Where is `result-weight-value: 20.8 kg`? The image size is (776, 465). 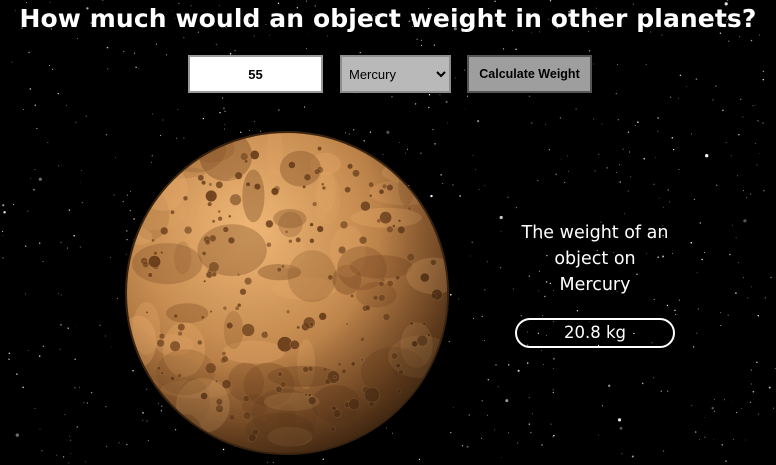 result-weight-value: 20.8 kg is located at coordinates (595, 333).